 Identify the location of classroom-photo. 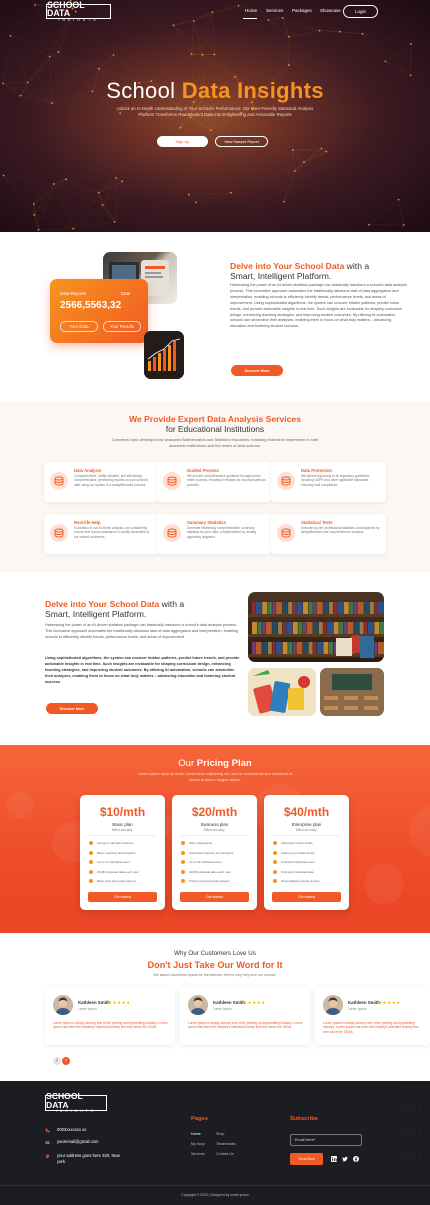
(352, 692).